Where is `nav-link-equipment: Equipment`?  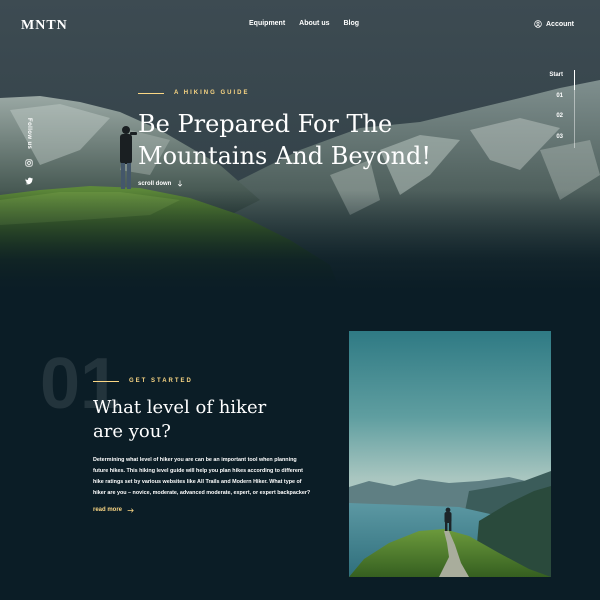 nav-link-equipment: Equipment is located at coordinates (267, 23).